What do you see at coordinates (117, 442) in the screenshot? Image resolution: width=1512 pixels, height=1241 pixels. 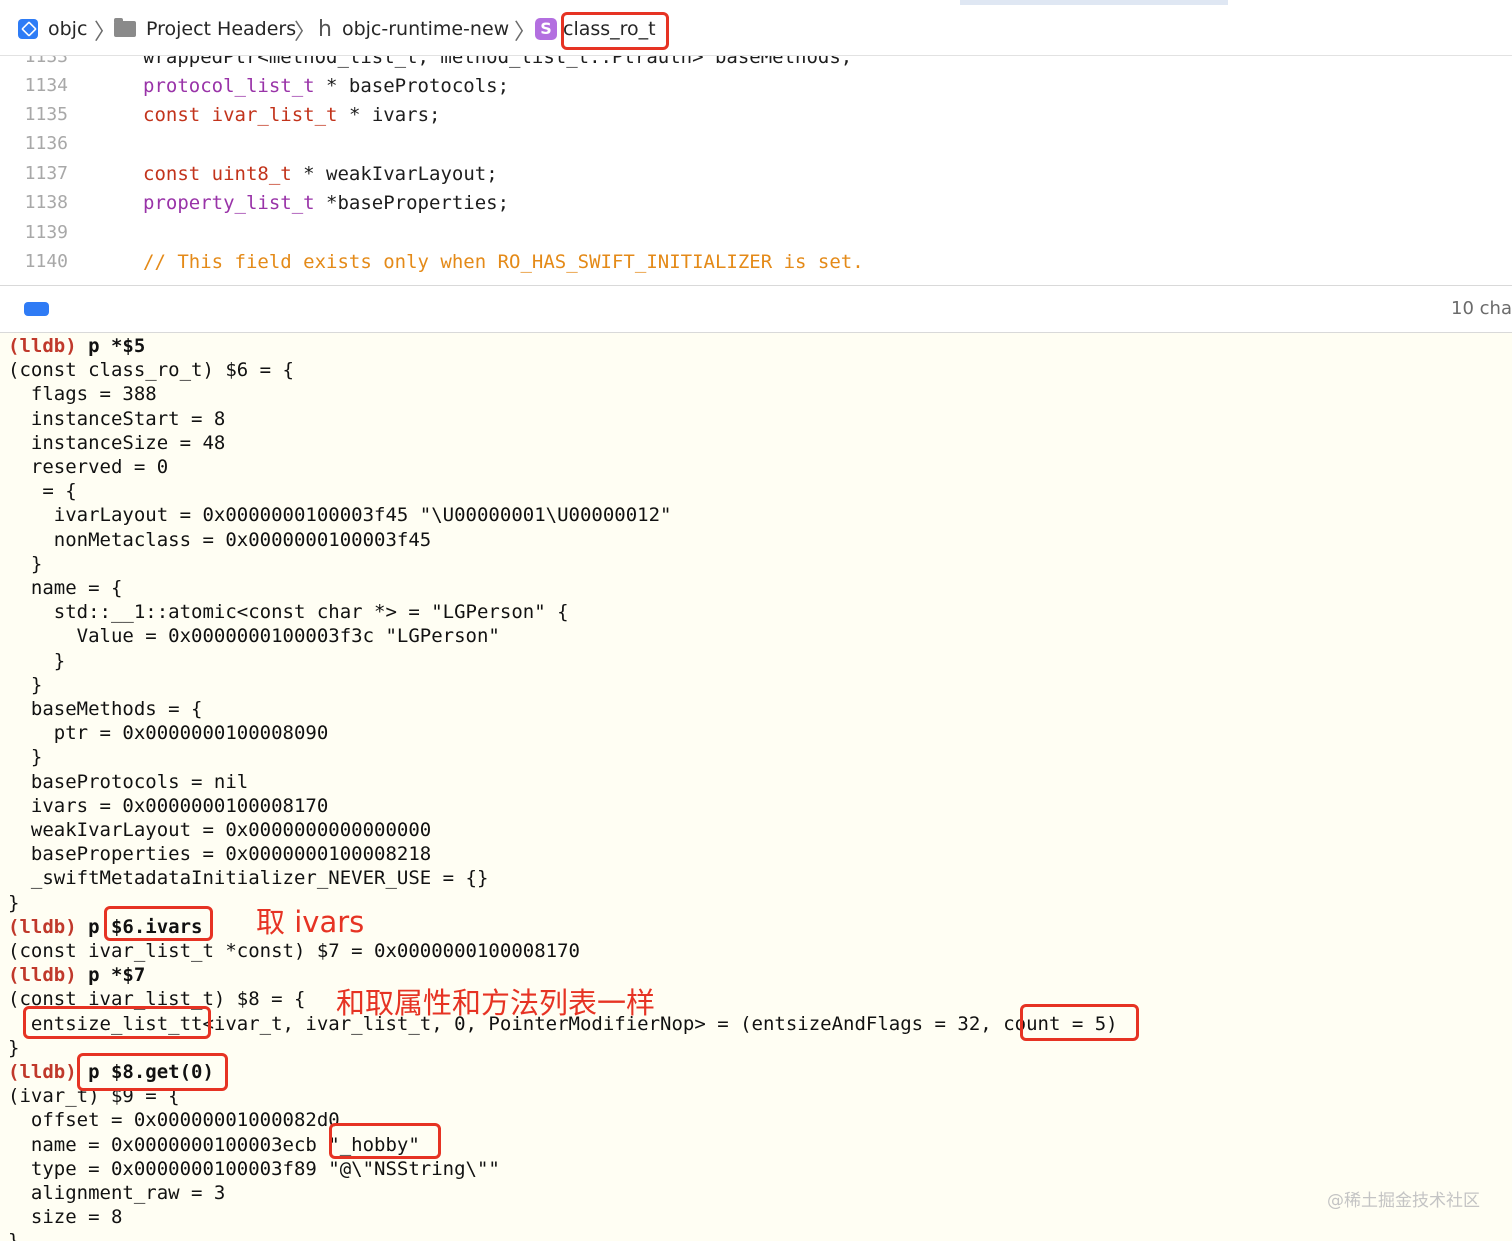 I see `console-output-line: instanceSize = 48` at bounding box center [117, 442].